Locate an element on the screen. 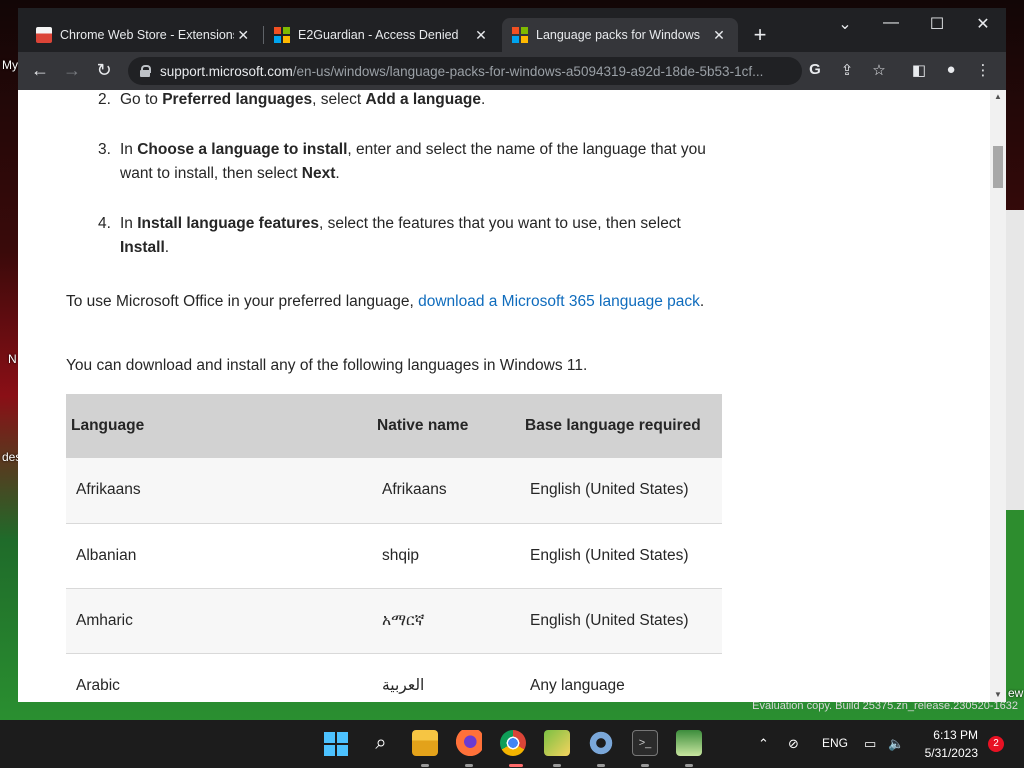 This screenshot has height=768, width=1024. side-panel-icon: ◧ is located at coordinates (919, 70).